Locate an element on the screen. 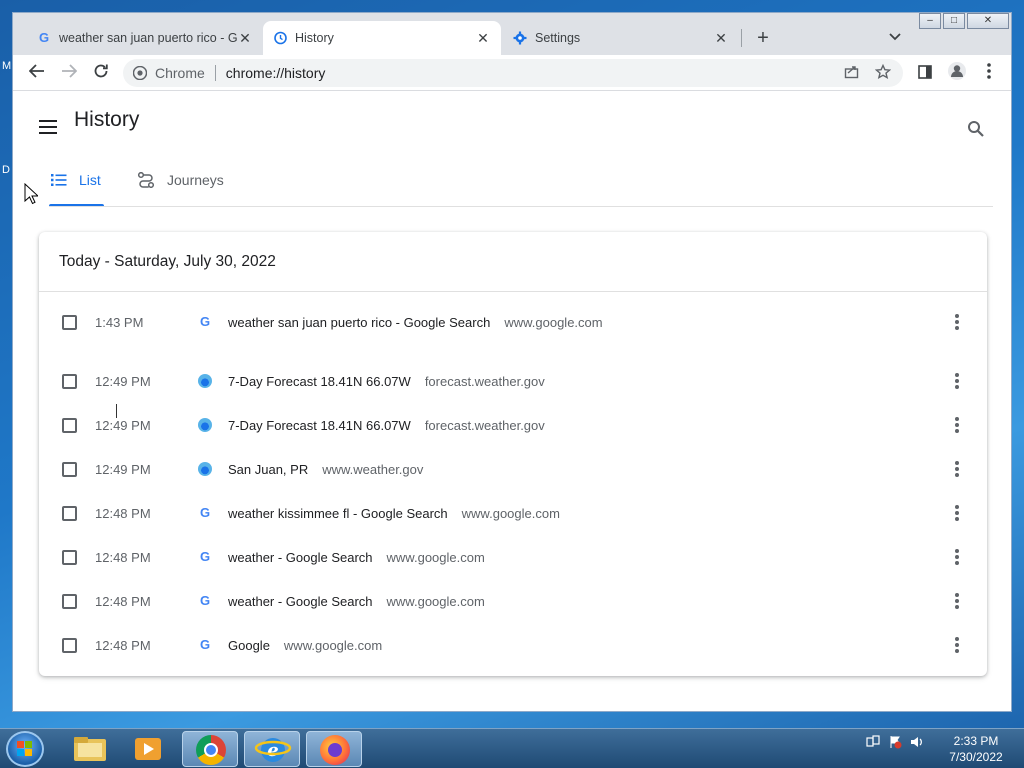  clock-time: 2:33 PM is located at coordinates (976, 741).